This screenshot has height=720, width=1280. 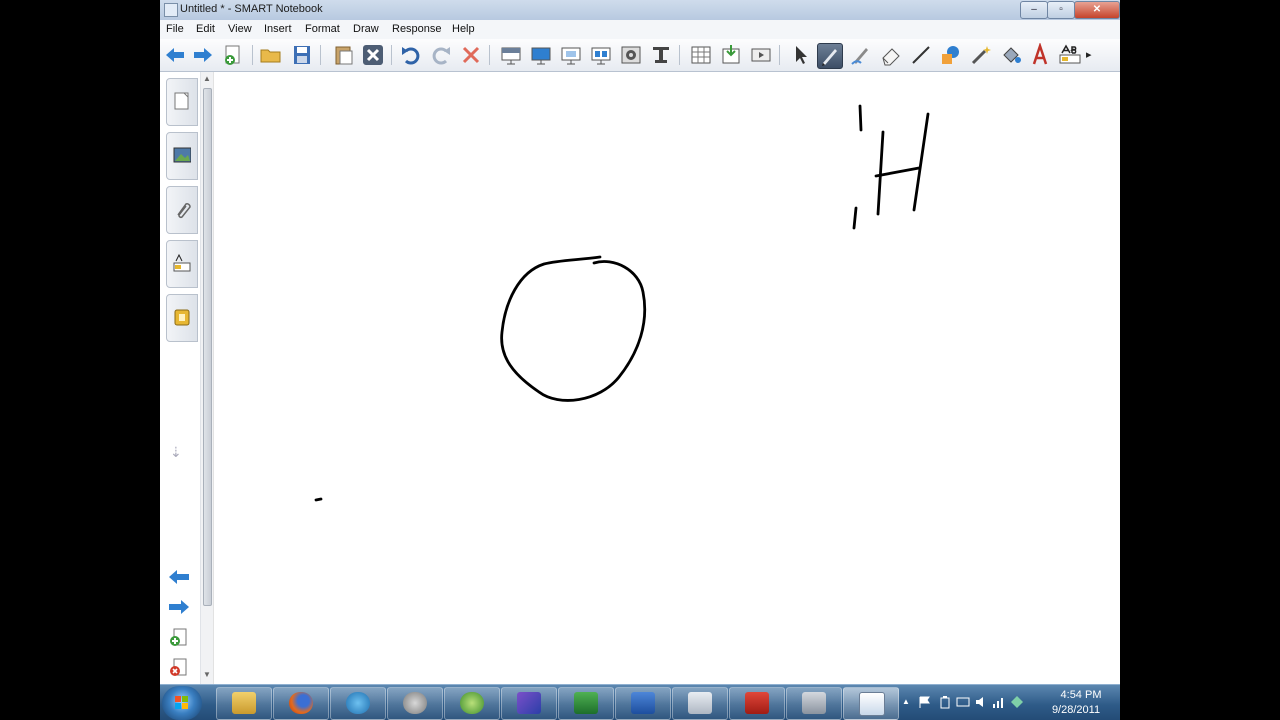 What do you see at coordinates (358, 703) in the screenshot?
I see `taskbar-network` at bounding box center [358, 703].